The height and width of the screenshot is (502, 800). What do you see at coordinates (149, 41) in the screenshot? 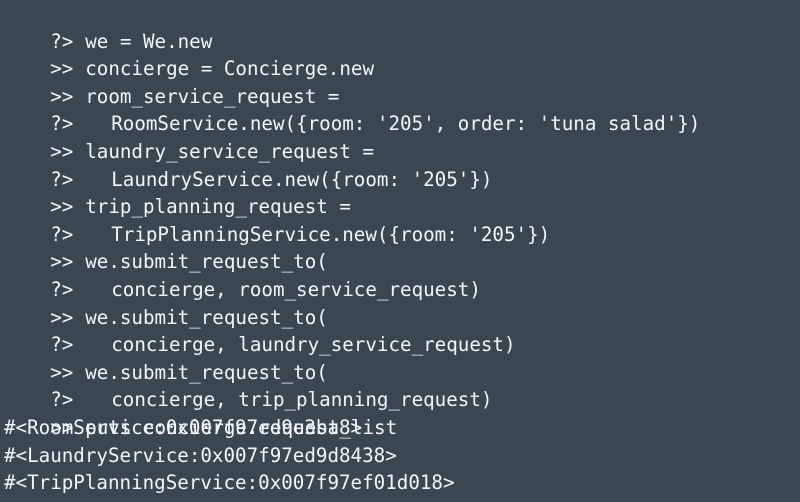
I see `code-text: we = We.new` at bounding box center [149, 41].